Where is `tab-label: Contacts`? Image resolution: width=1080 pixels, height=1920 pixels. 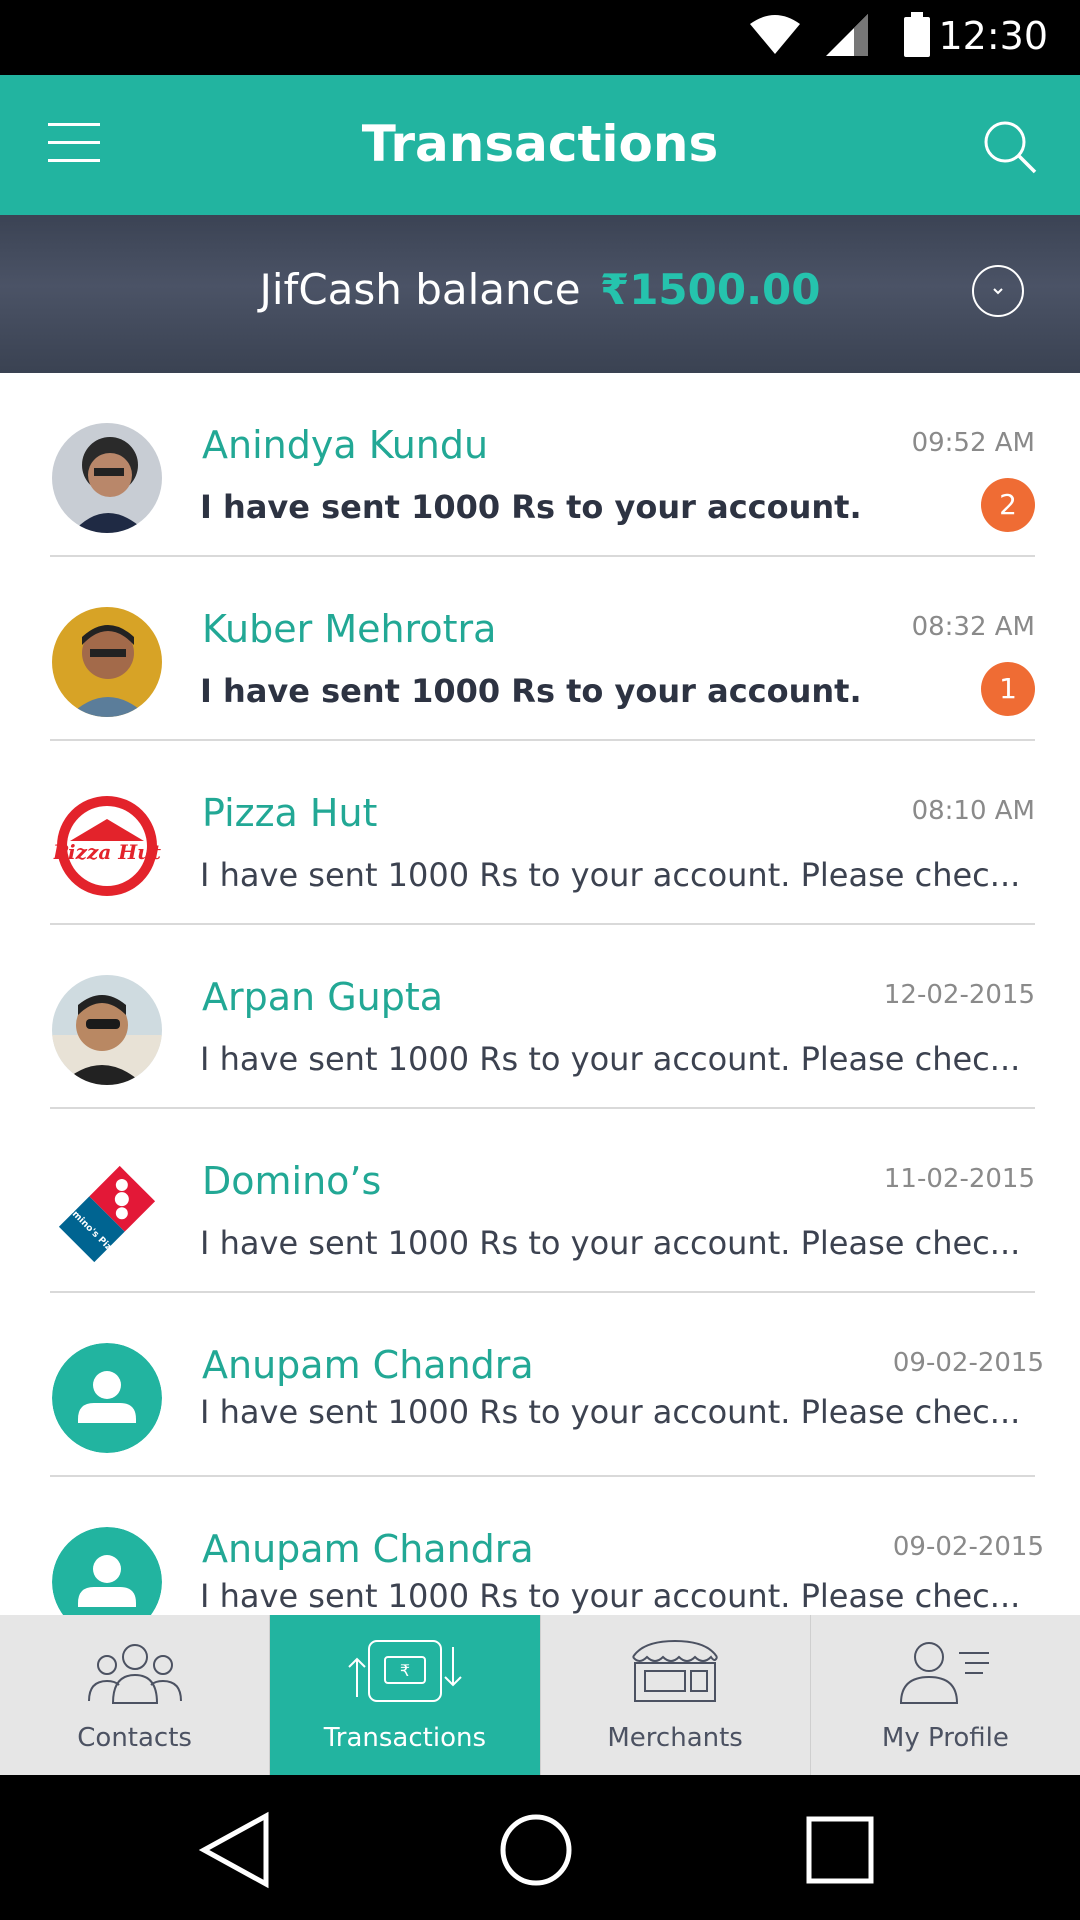 tab-label: Contacts is located at coordinates (134, 1738).